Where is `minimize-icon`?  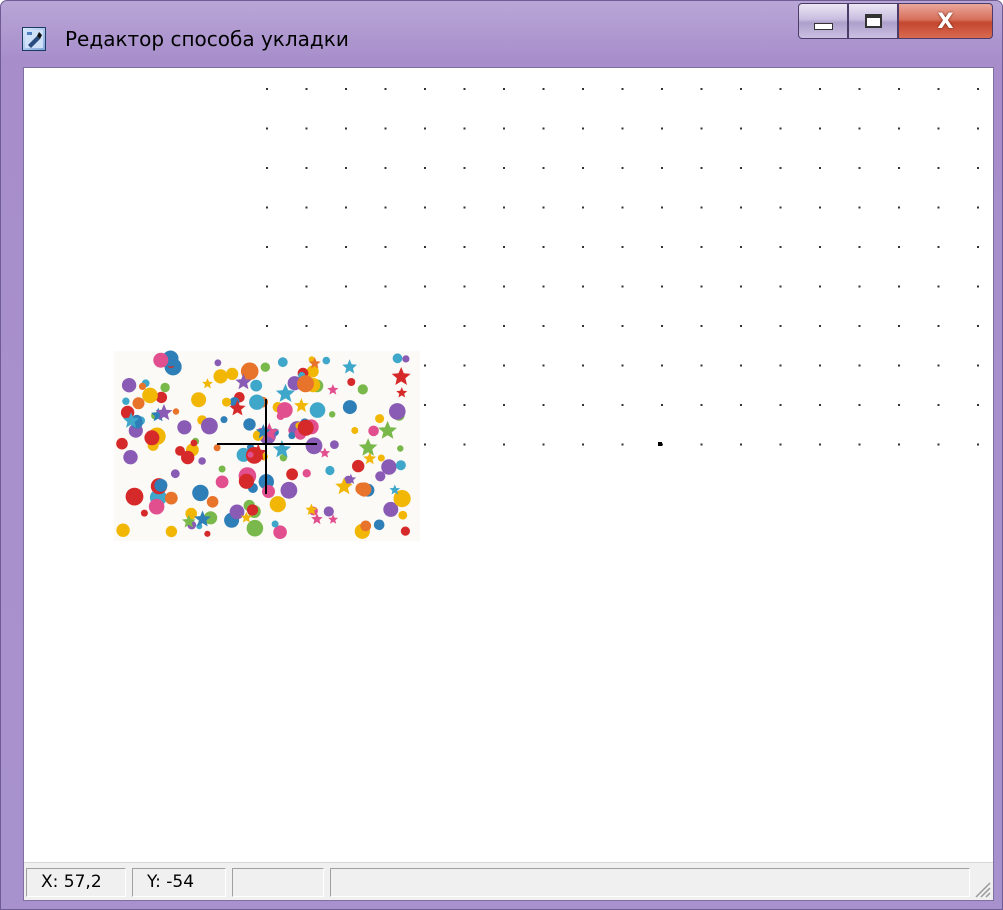
minimize-icon is located at coordinates (823, 26).